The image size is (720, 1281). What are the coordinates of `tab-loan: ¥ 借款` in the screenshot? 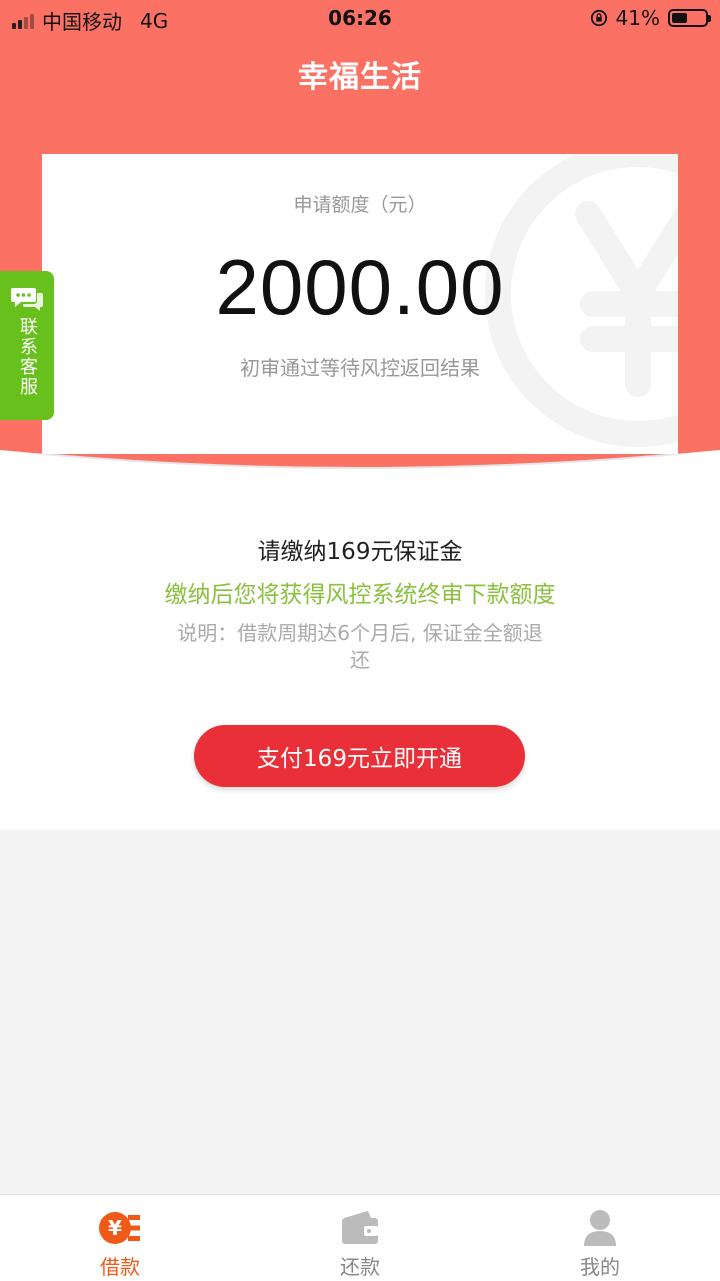 It's located at (120, 1238).